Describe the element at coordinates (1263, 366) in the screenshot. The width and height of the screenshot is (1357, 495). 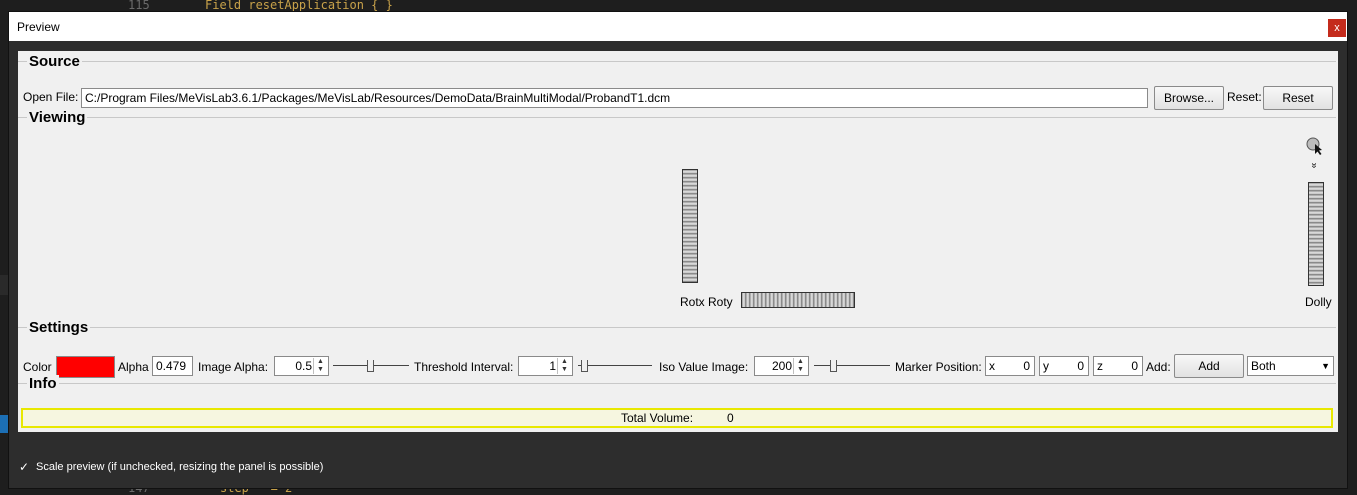
I see `mode-select-value: Both` at that location.